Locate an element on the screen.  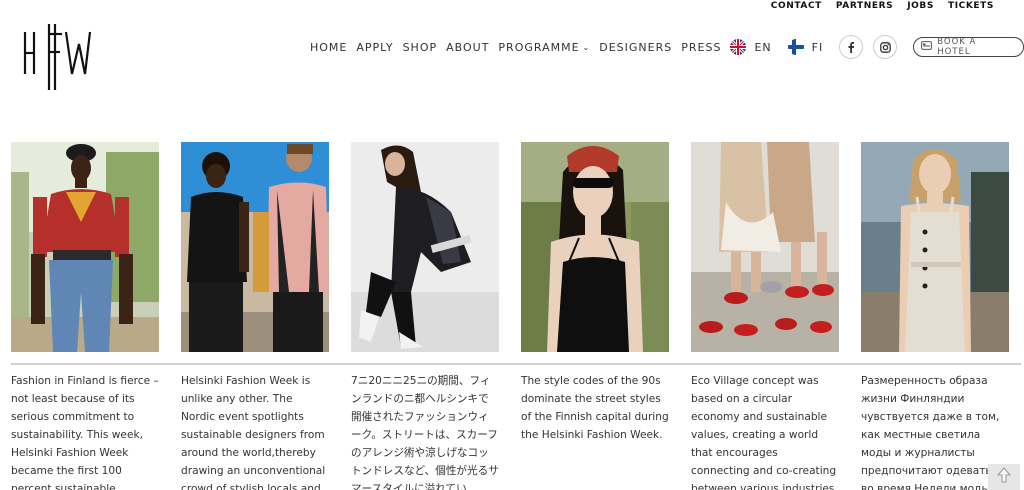
arrow-up-icon is located at coordinates (1004, 477).